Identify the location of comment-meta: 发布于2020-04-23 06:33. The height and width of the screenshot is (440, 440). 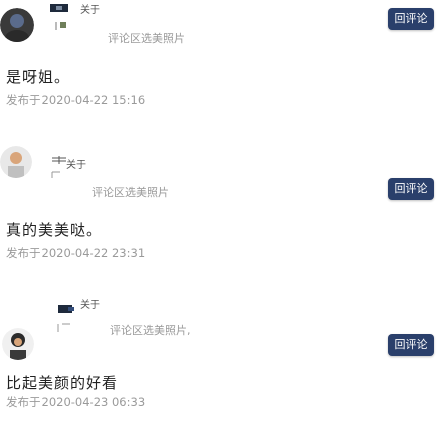
(76, 402).